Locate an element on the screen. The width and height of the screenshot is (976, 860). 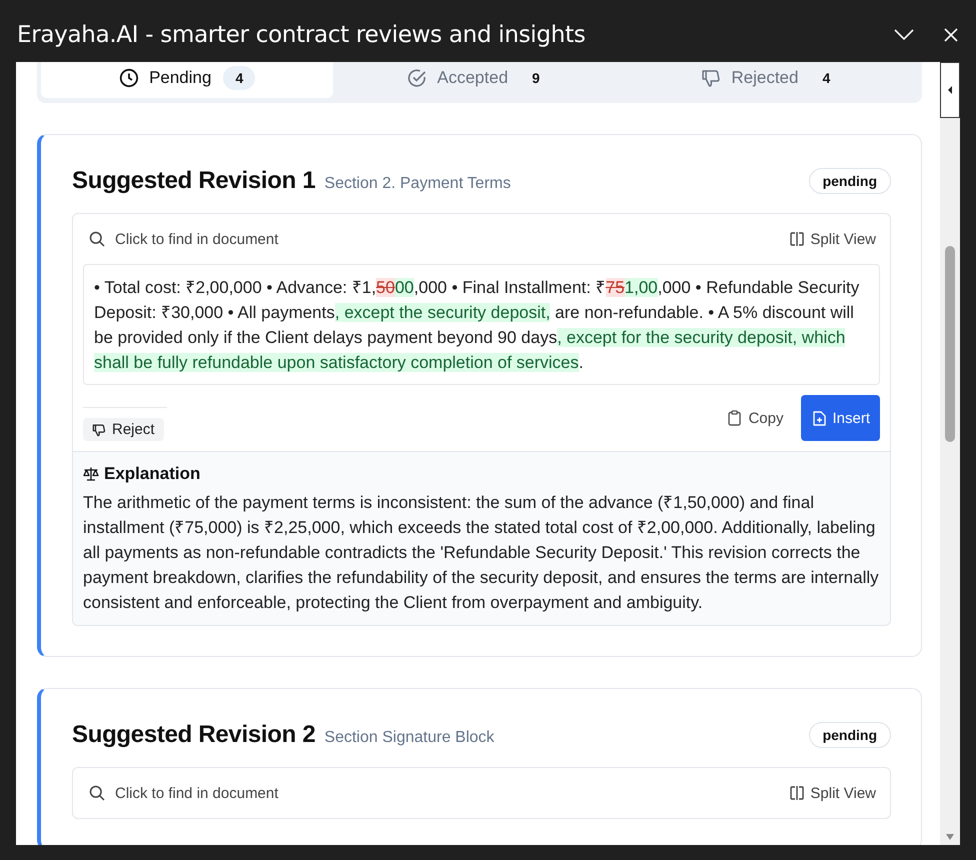
scroll-down-arrow-icon is located at coordinates (950, 837).